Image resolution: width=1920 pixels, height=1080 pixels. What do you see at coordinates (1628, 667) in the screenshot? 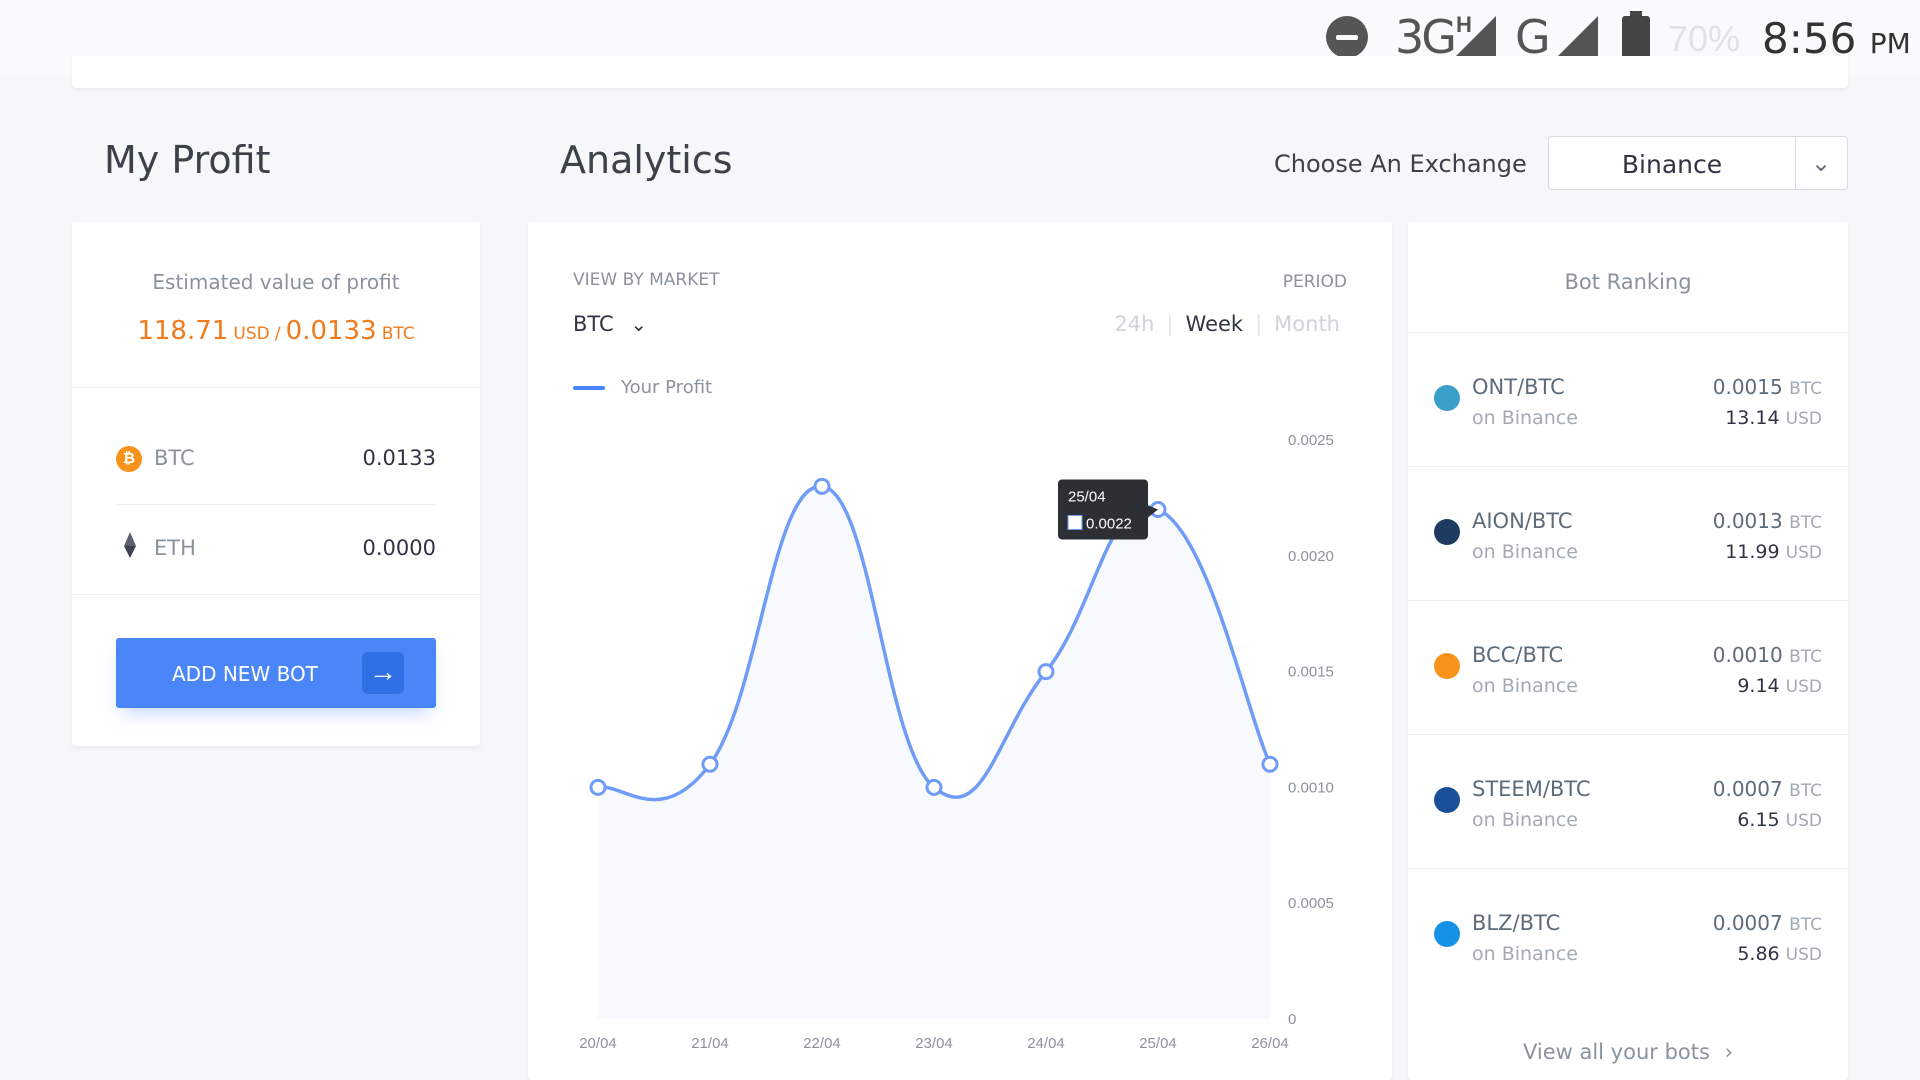
I see `bot-ranking-row: BCC/BTC on Binance 0.0010 BTC 9.14 USD` at bounding box center [1628, 667].